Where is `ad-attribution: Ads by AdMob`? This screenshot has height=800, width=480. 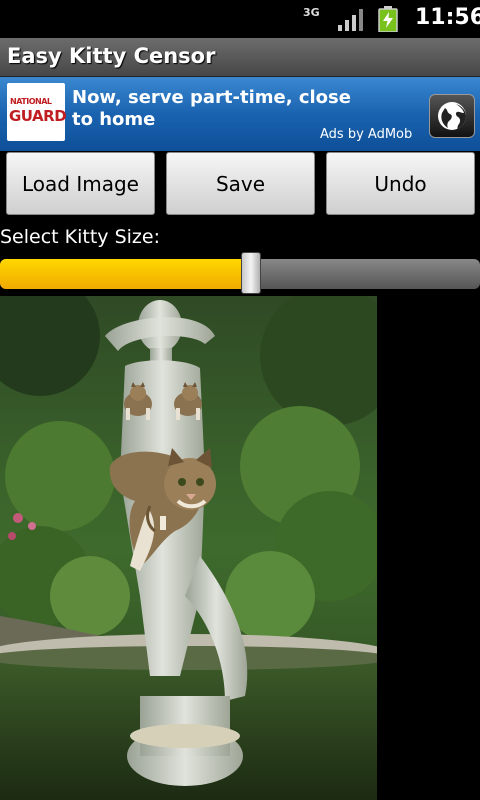 ad-attribution: Ads by AdMob is located at coordinates (366, 134).